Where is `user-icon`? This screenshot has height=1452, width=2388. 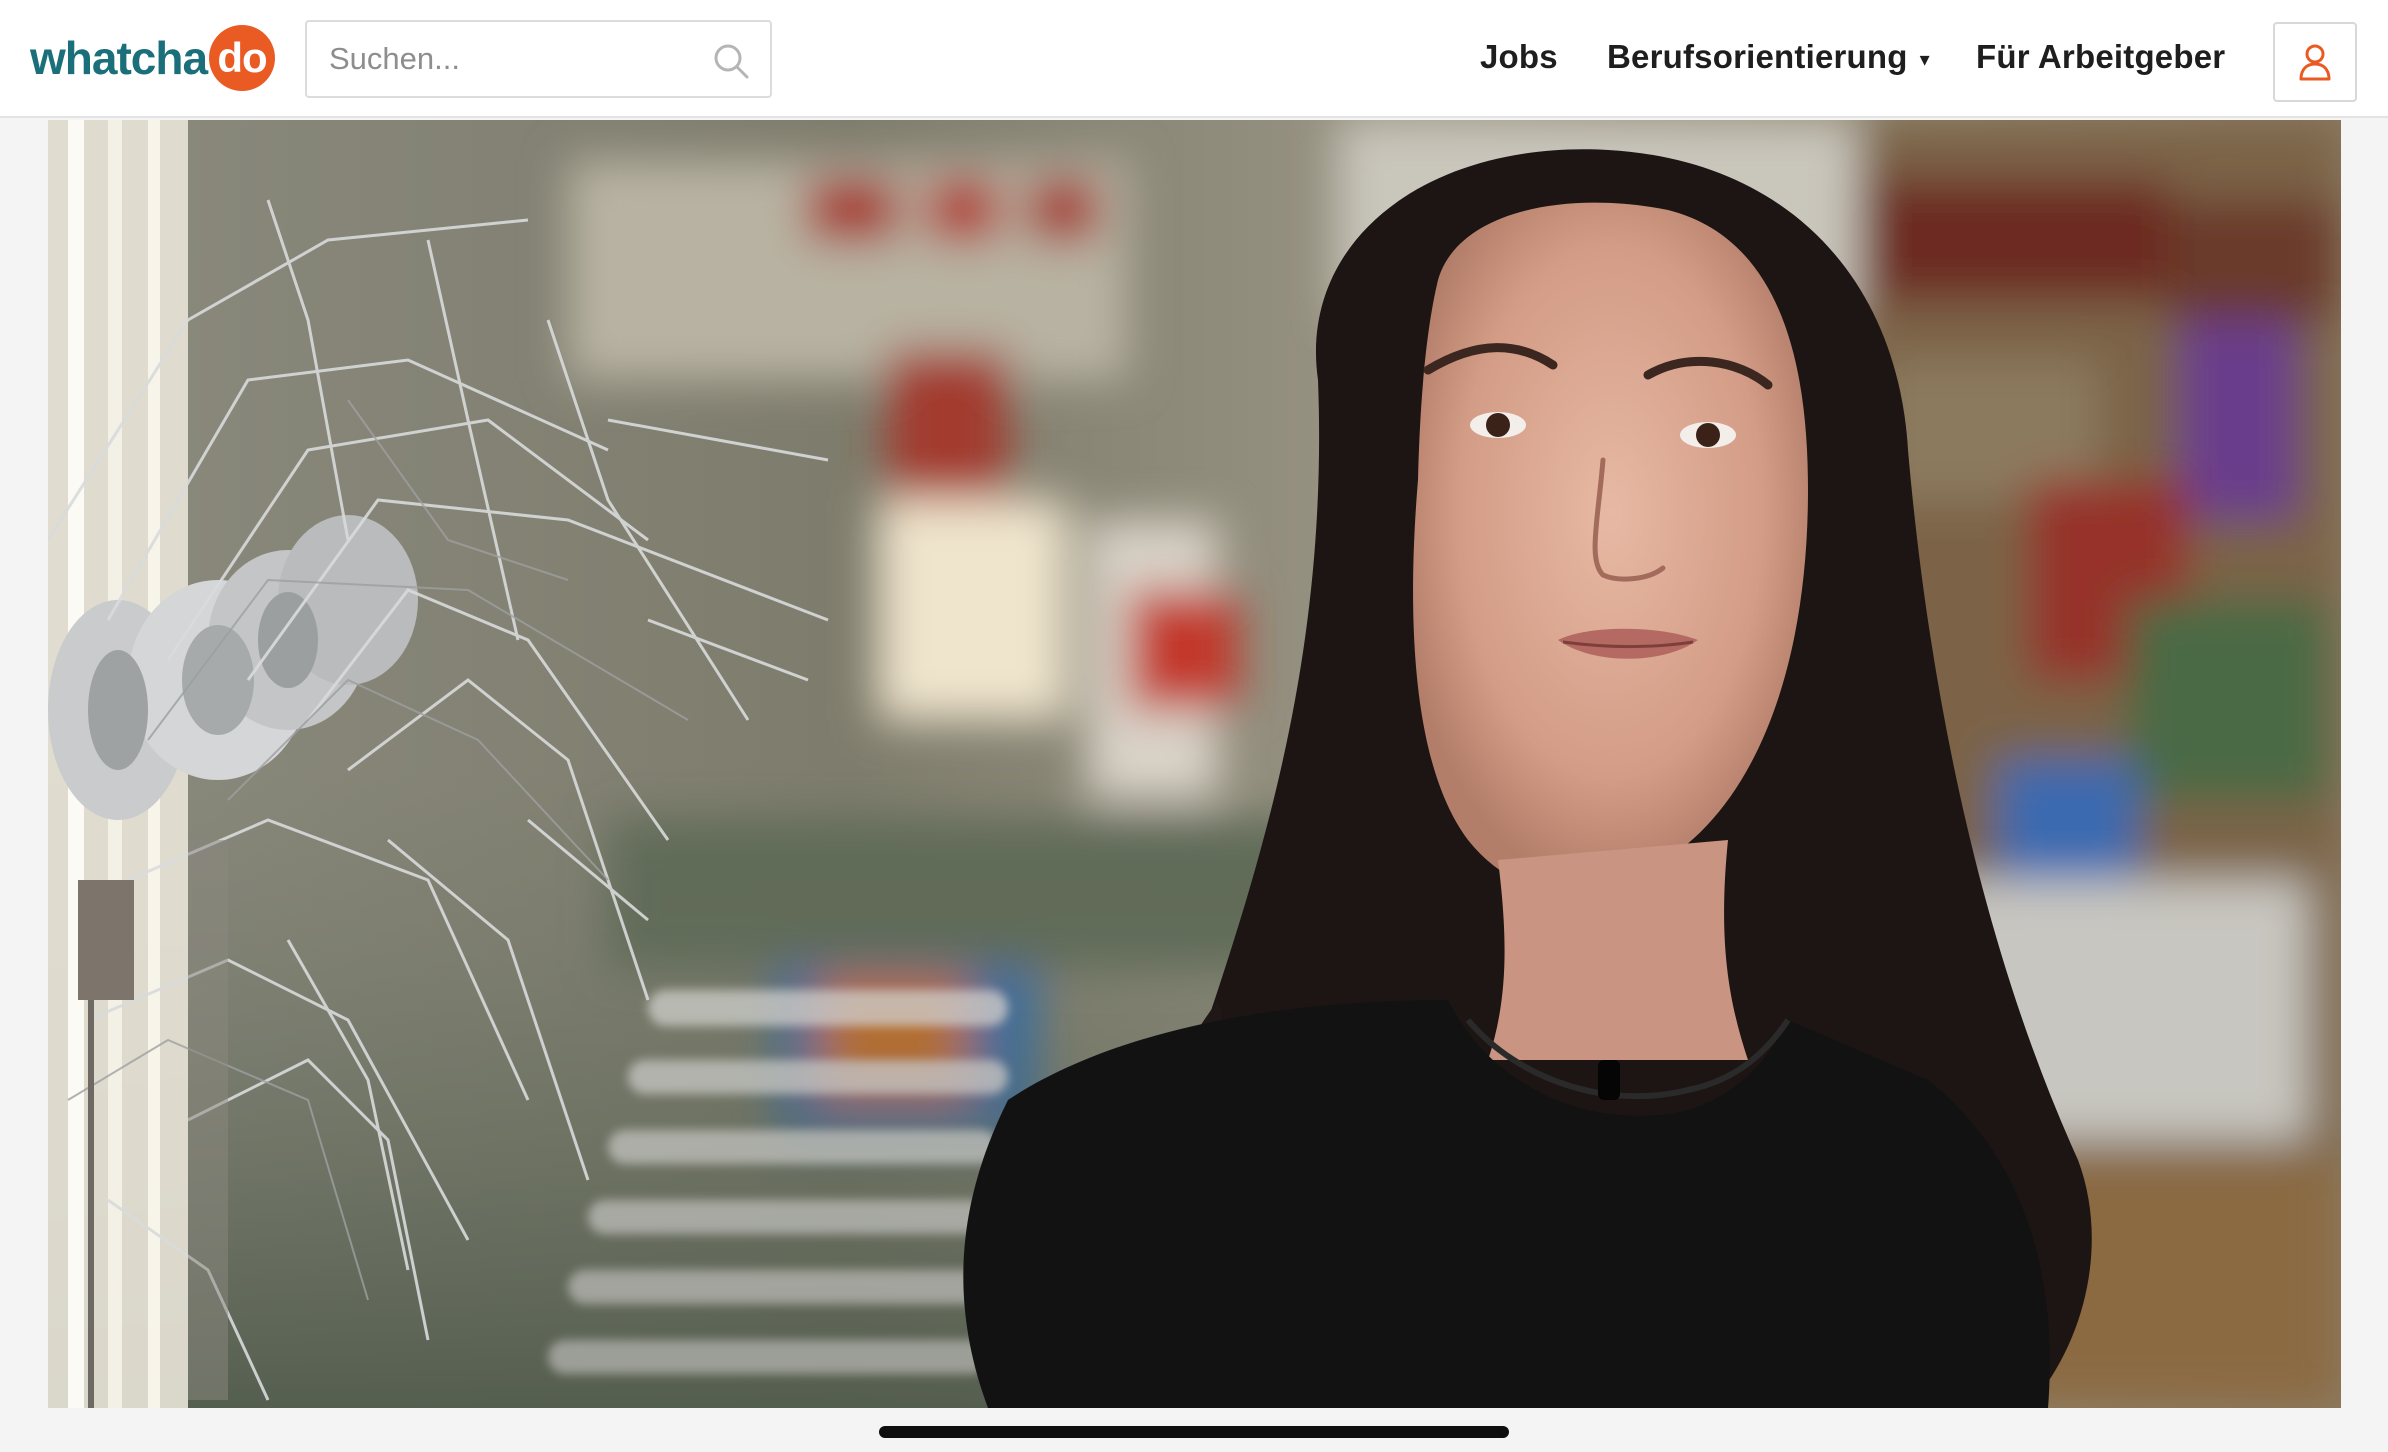
user-icon is located at coordinates (2315, 62).